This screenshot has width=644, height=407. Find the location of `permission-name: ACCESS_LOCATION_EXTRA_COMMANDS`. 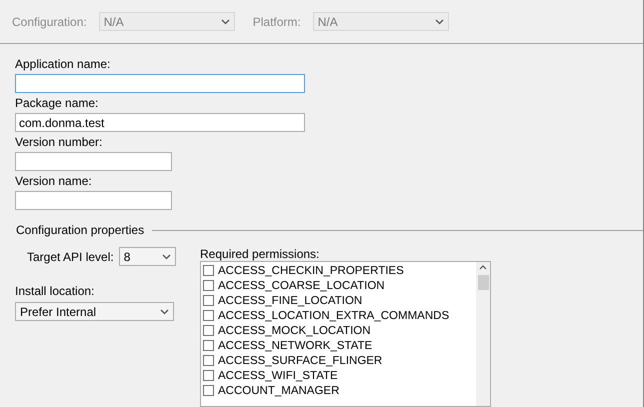

permission-name: ACCESS_LOCATION_EXTRA_COMMANDS is located at coordinates (334, 315).